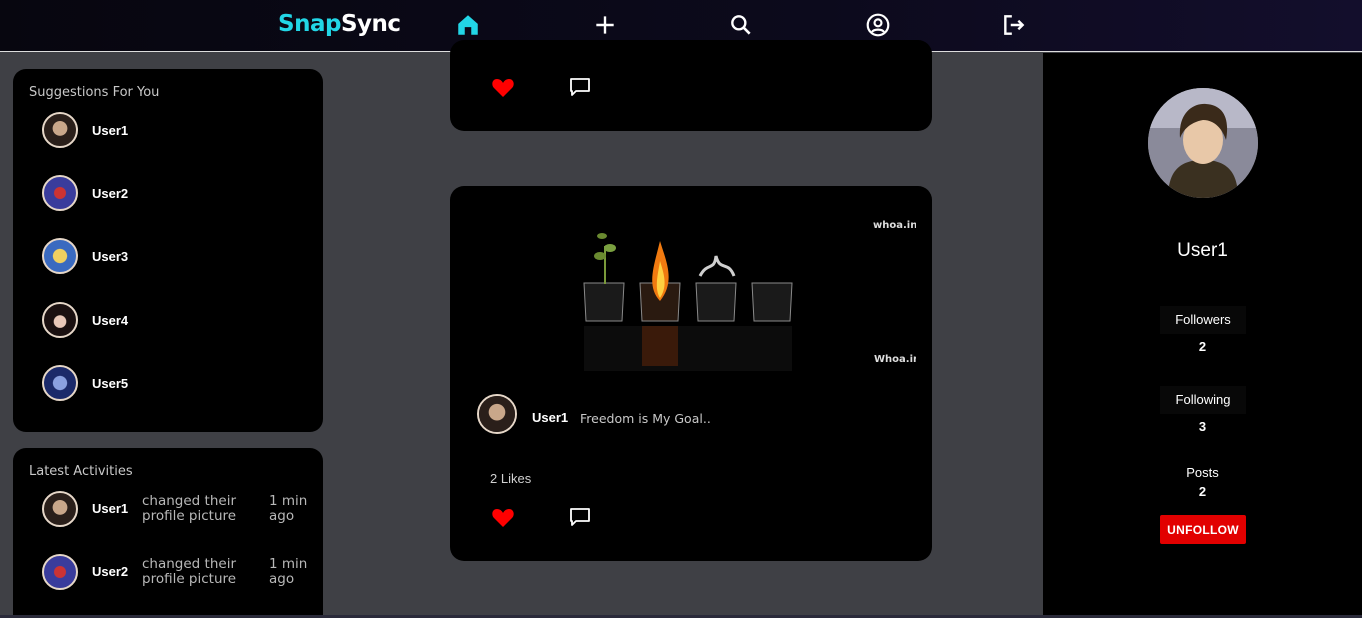  What do you see at coordinates (94, 92) in the screenshot?
I see `suggestions-title: Suggestions For You` at bounding box center [94, 92].